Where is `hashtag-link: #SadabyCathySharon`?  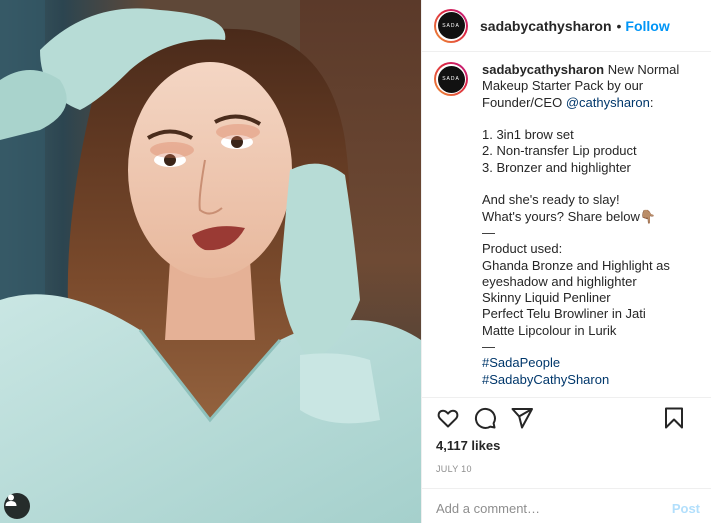 hashtag-link: #SadabyCathySharon is located at coordinates (593, 380).